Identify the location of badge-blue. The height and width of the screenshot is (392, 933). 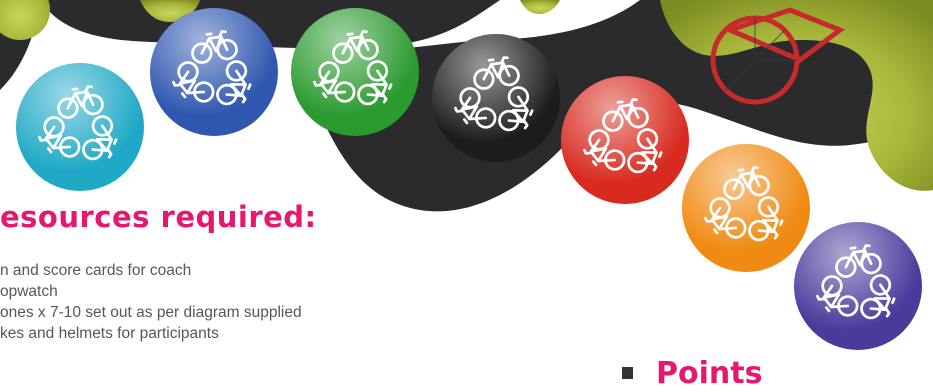
(214, 72).